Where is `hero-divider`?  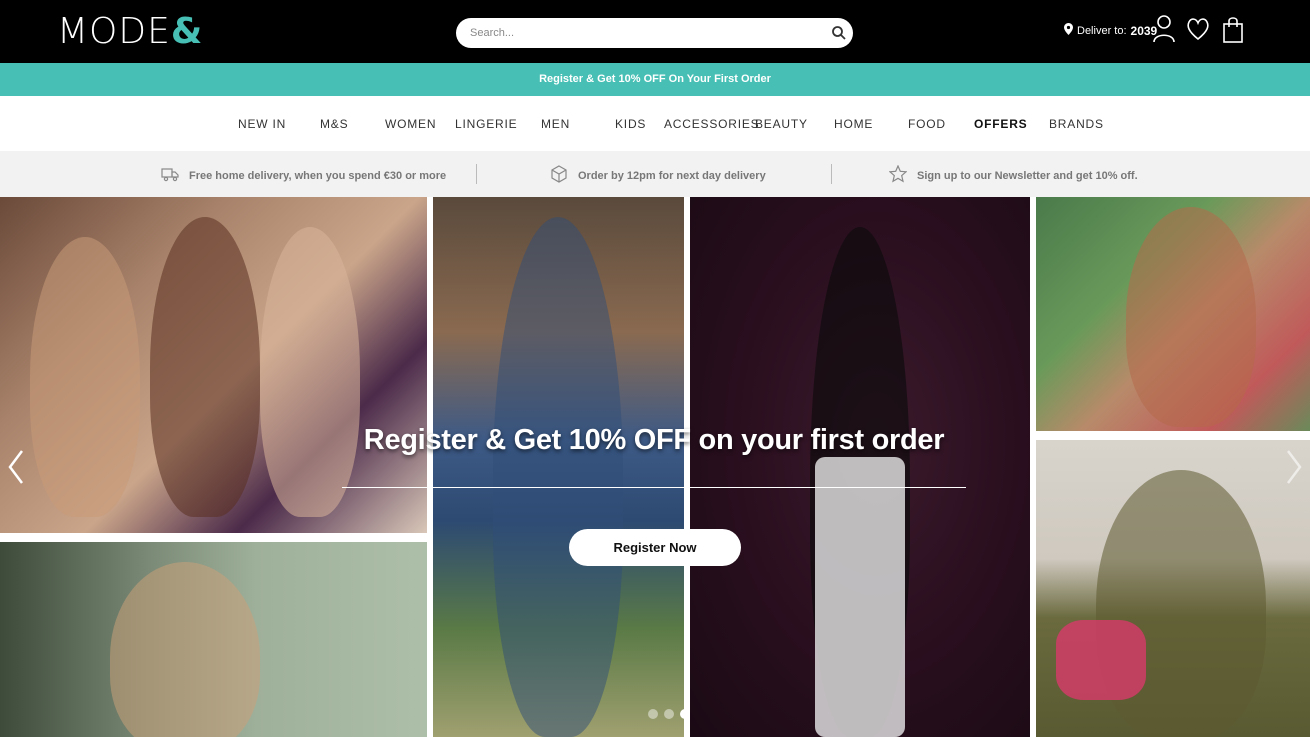 hero-divider is located at coordinates (654, 487).